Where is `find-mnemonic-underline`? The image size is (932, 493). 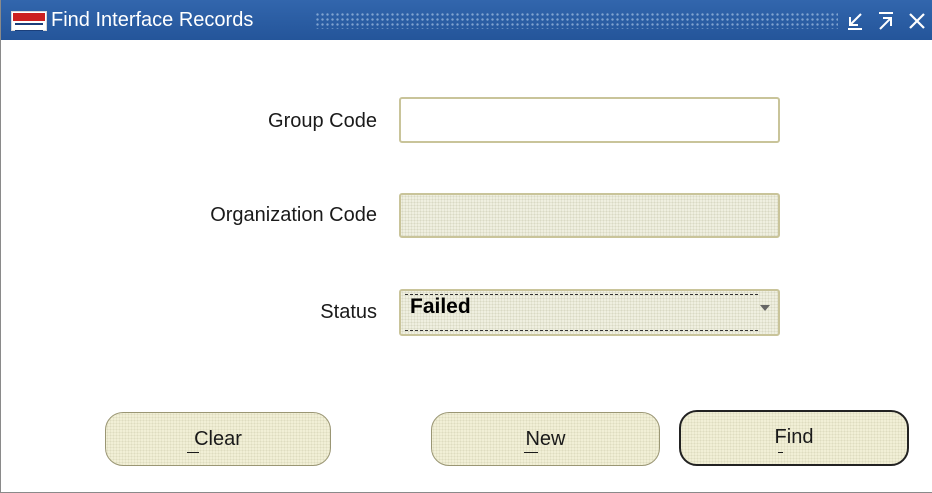 find-mnemonic-underline is located at coordinates (780, 452).